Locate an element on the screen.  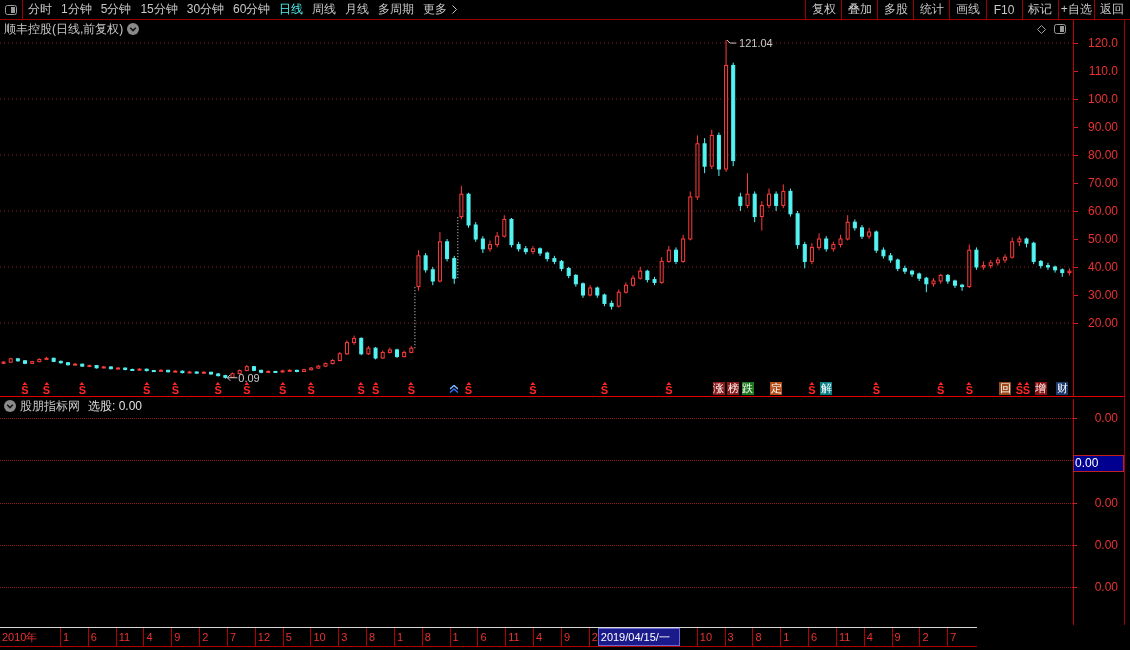
axis-label: 90.00 is located at coordinates (1102, 127).